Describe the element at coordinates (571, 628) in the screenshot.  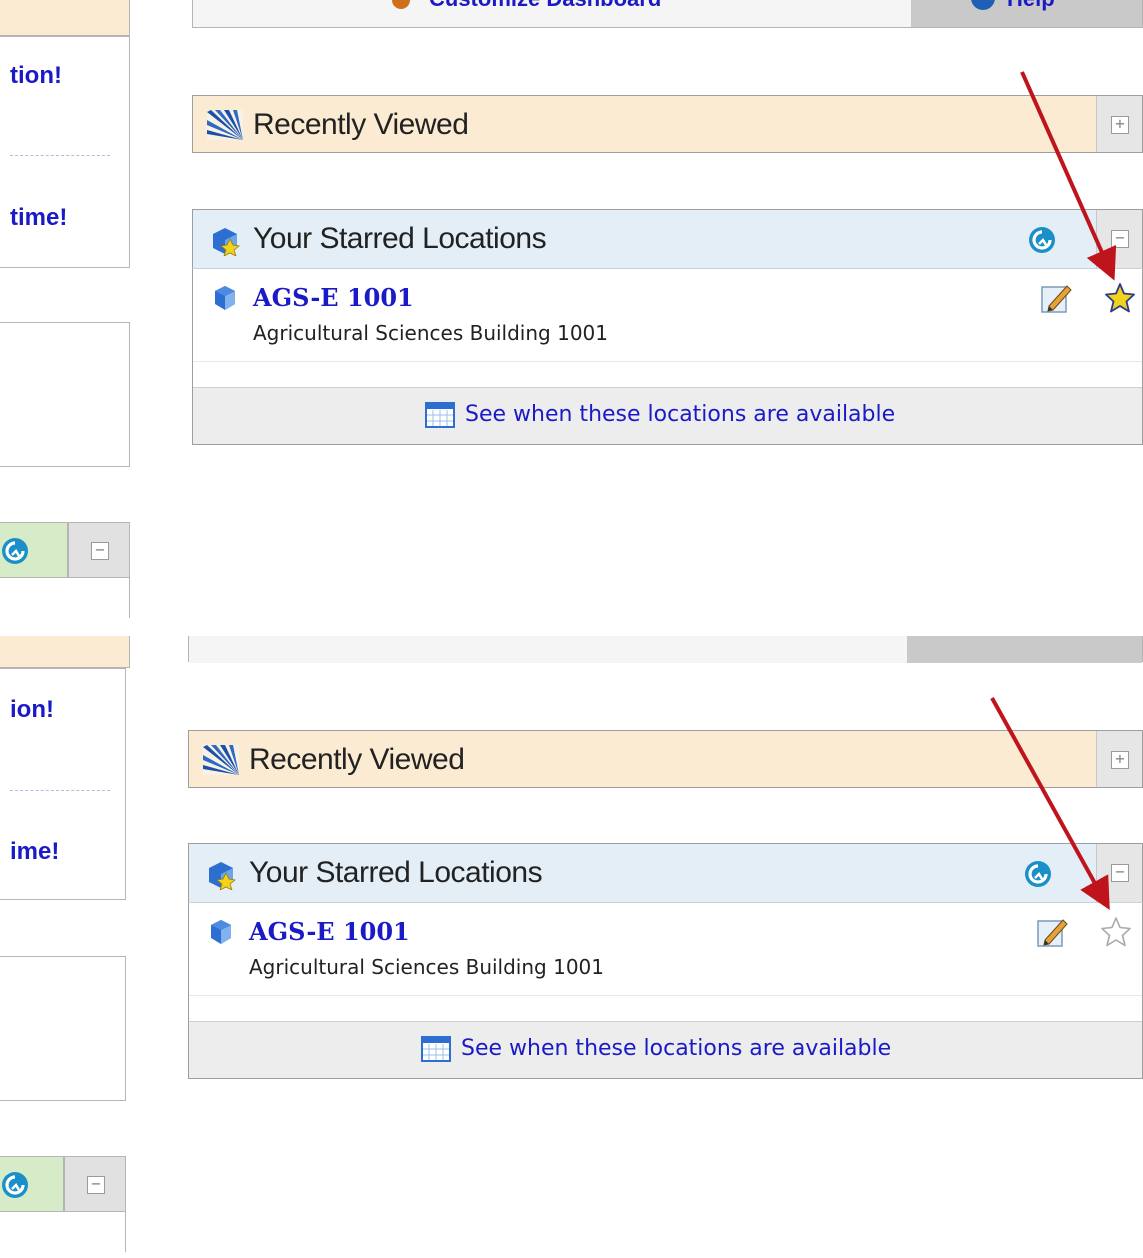
I see `image-divider` at that location.